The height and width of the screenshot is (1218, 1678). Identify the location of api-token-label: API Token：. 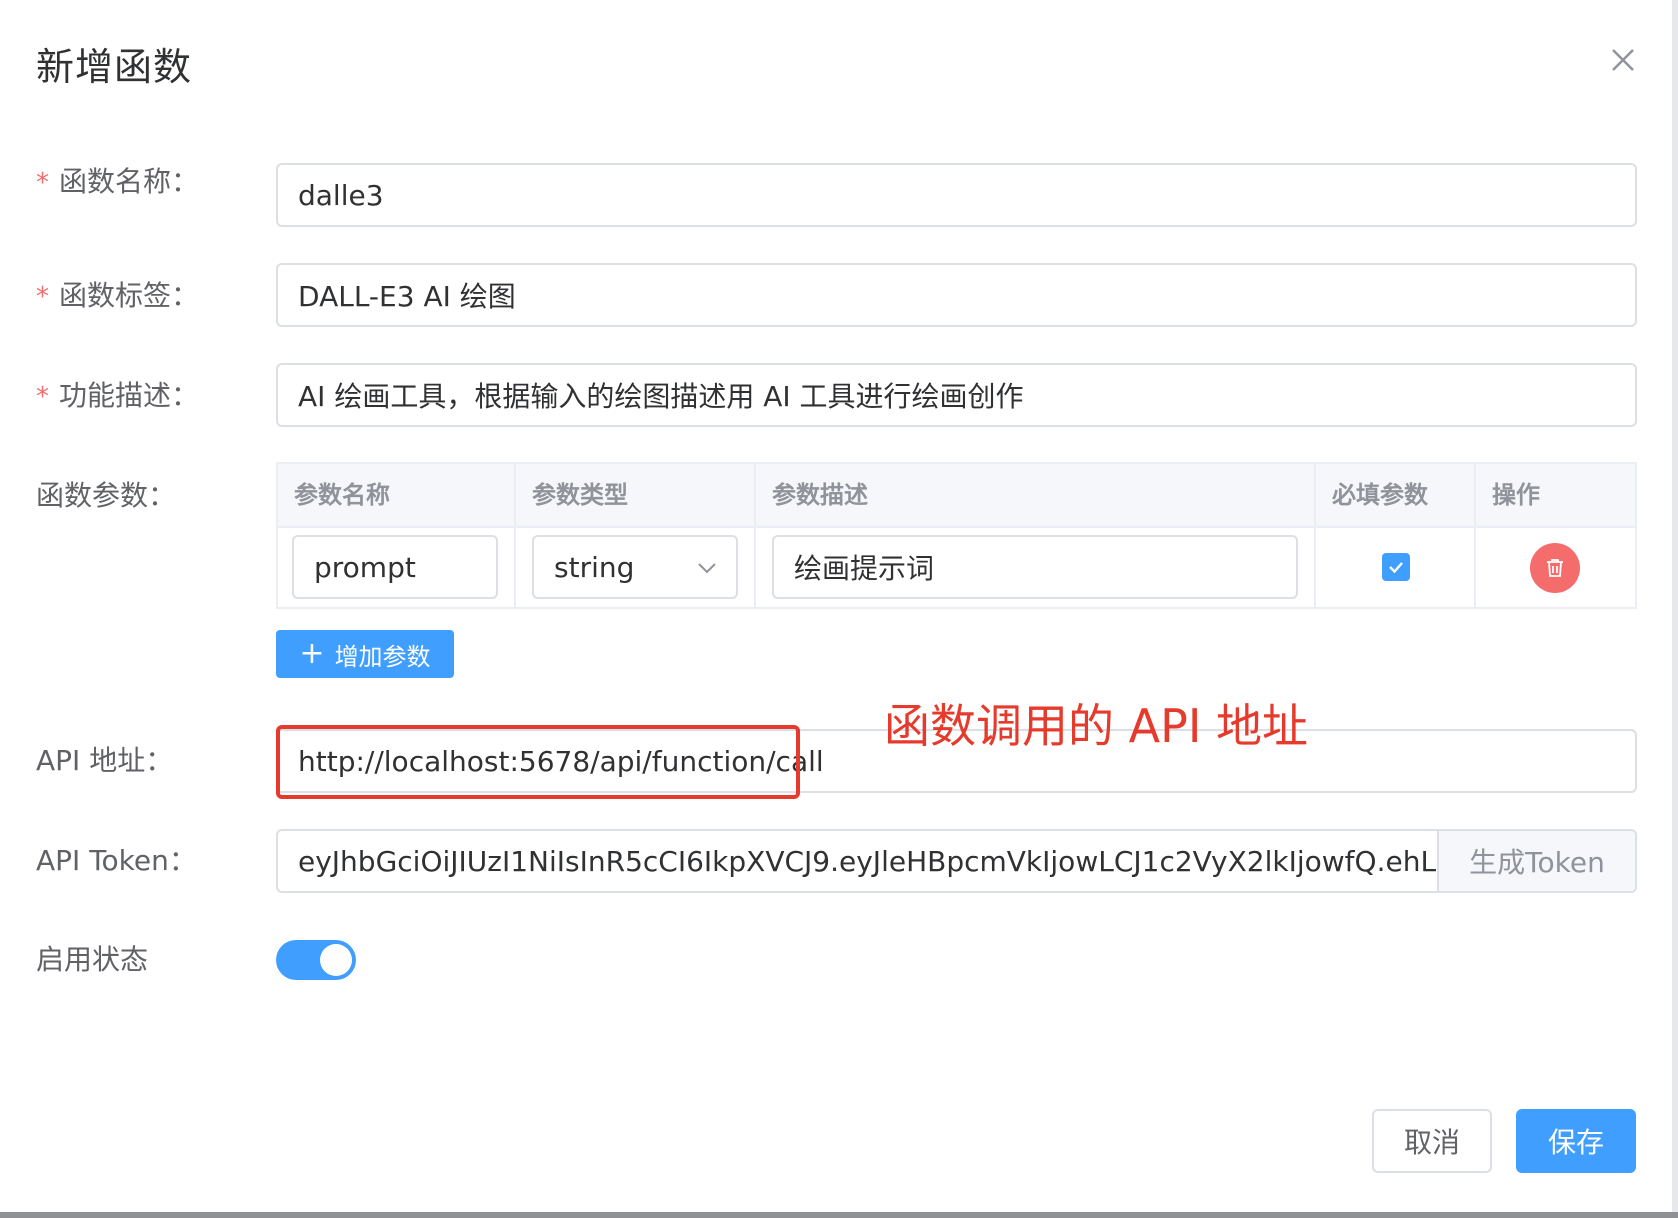
(116, 860).